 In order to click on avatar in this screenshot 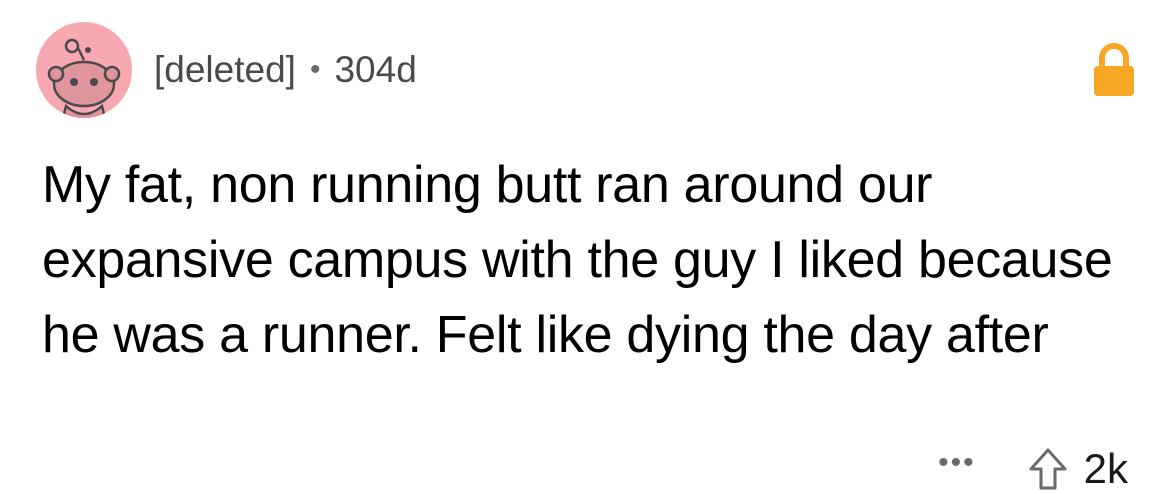, I will do `click(84, 70)`.